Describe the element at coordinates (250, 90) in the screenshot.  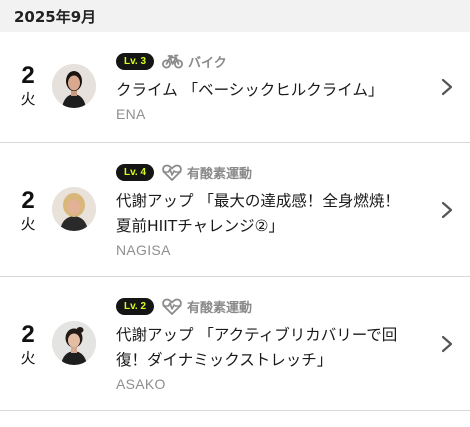
I see `lesson-title-line: クライム 「ベーシックヒルクライム」` at that location.